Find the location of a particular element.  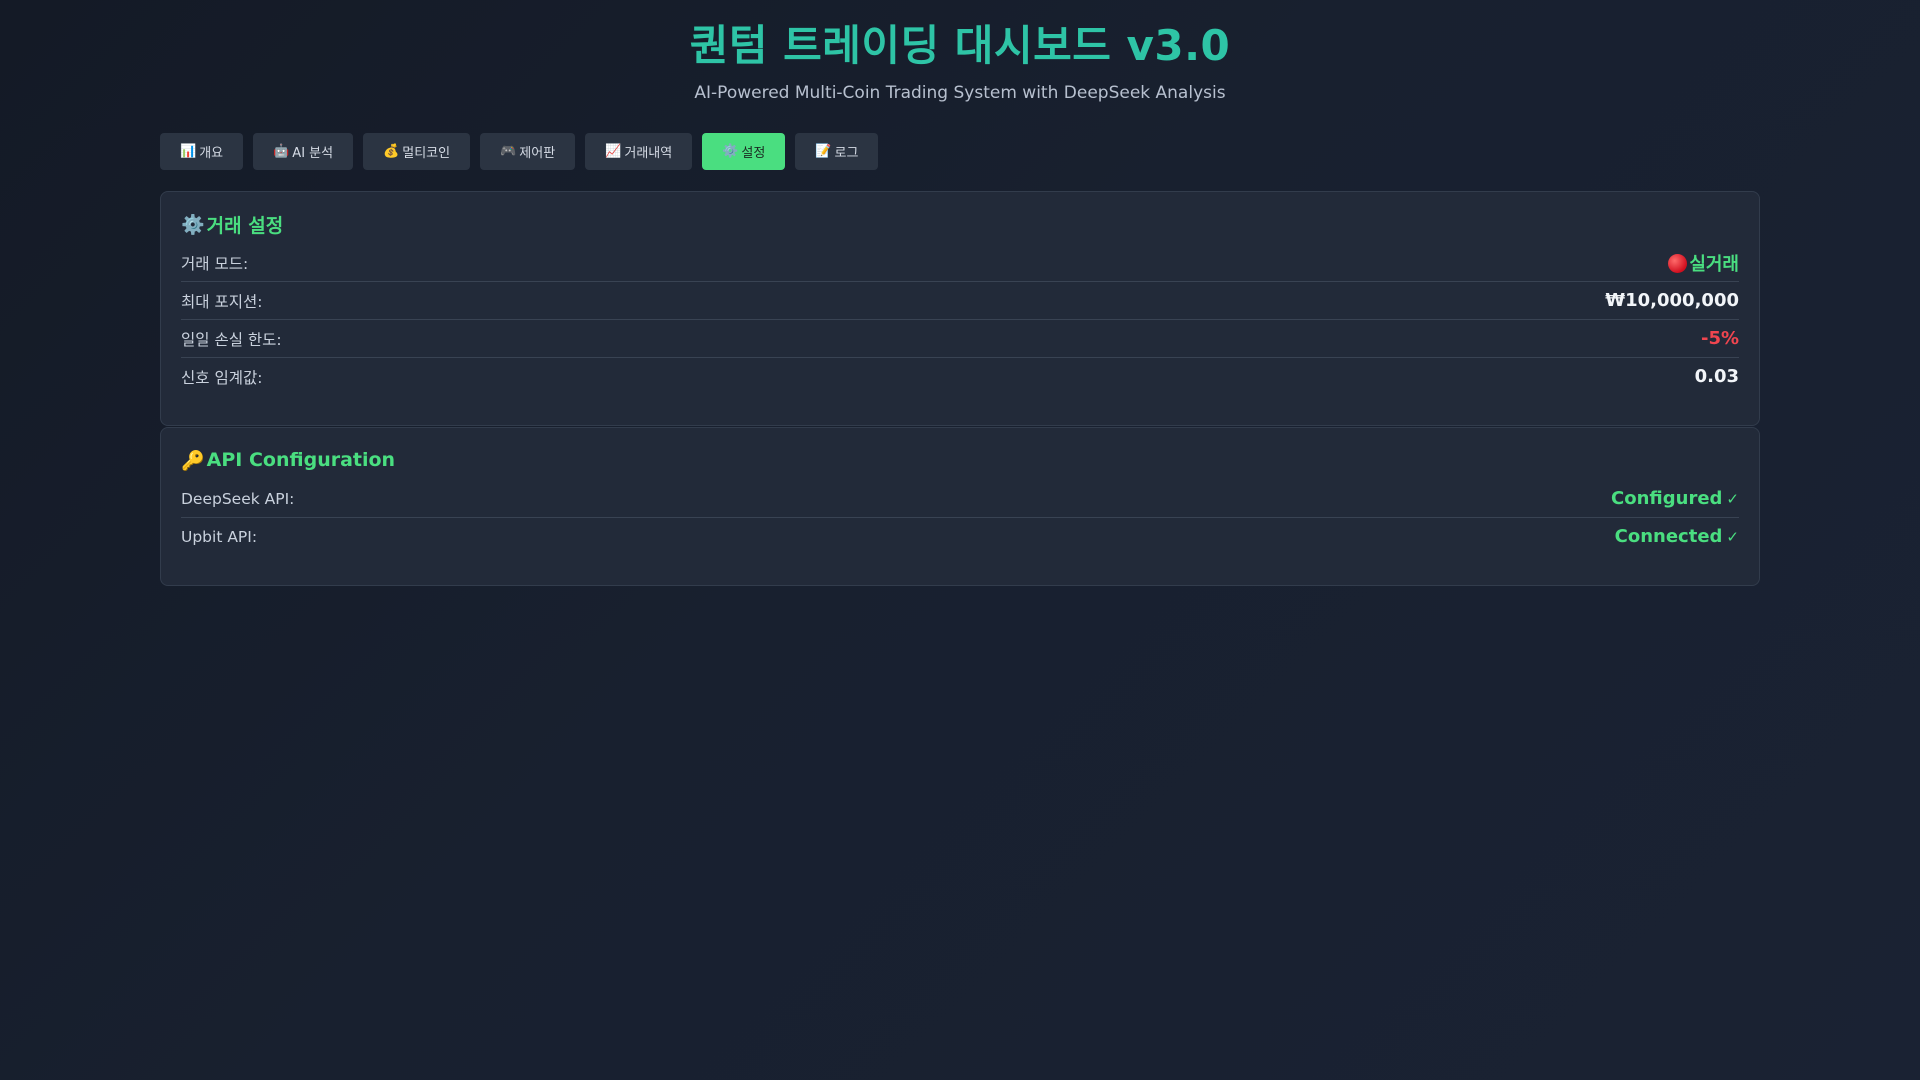

tab-overview: 📊 개요 is located at coordinates (202, 151).